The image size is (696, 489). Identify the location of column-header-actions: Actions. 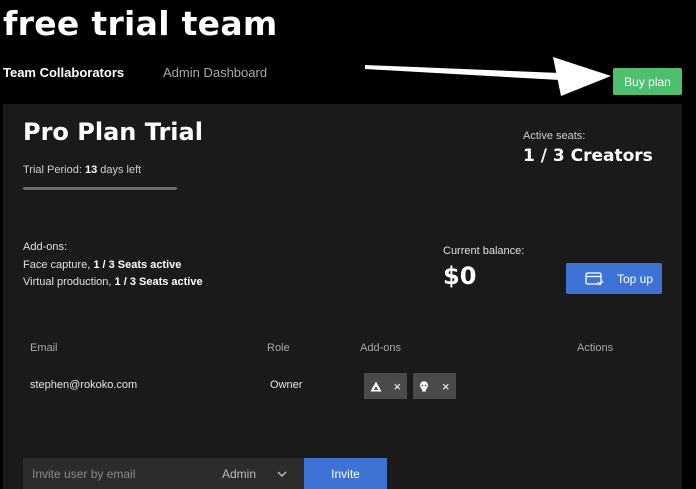
(595, 348).